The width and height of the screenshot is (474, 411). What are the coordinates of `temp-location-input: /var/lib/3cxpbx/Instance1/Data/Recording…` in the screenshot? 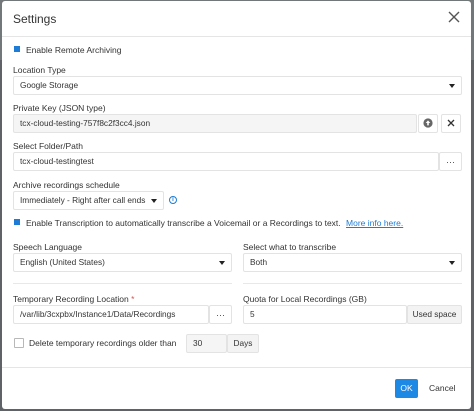 It's located at (111, 314).